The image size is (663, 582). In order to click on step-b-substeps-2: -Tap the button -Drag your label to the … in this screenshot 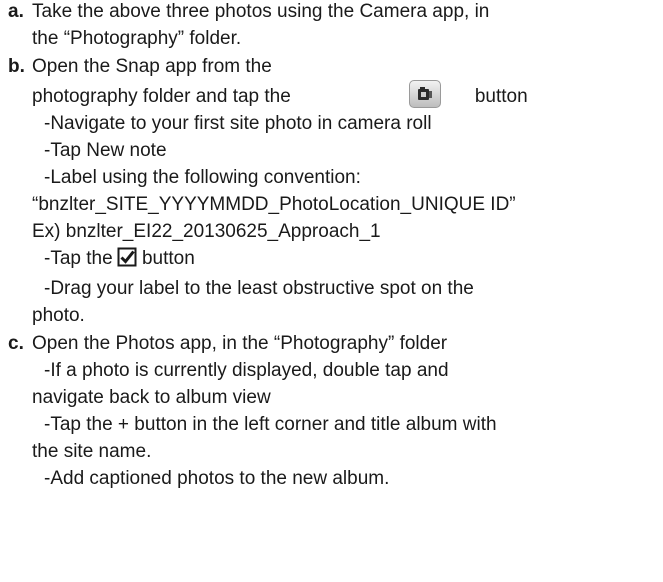, I will do `click(347, 273)`.